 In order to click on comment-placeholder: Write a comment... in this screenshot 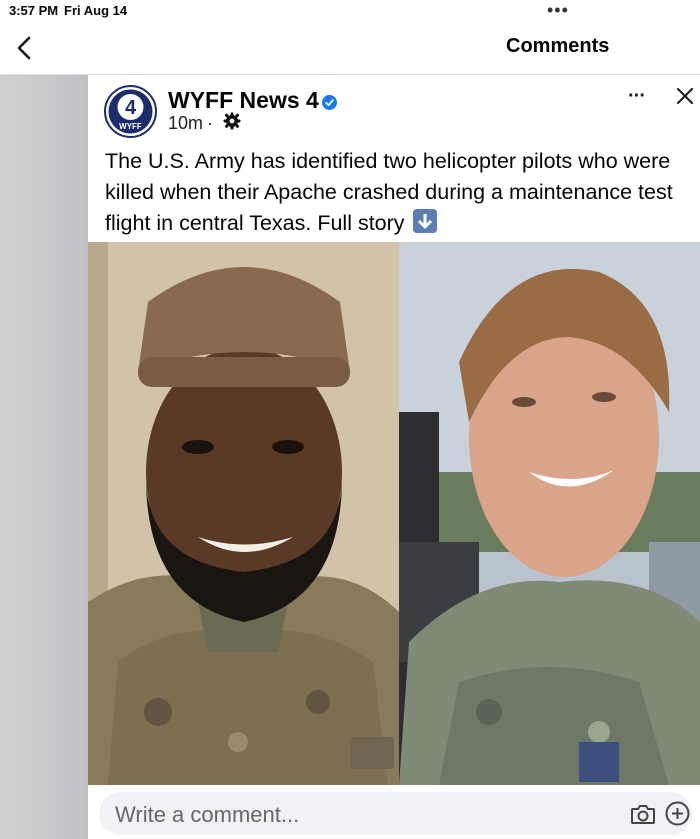, I will do `click(207, 814)`.